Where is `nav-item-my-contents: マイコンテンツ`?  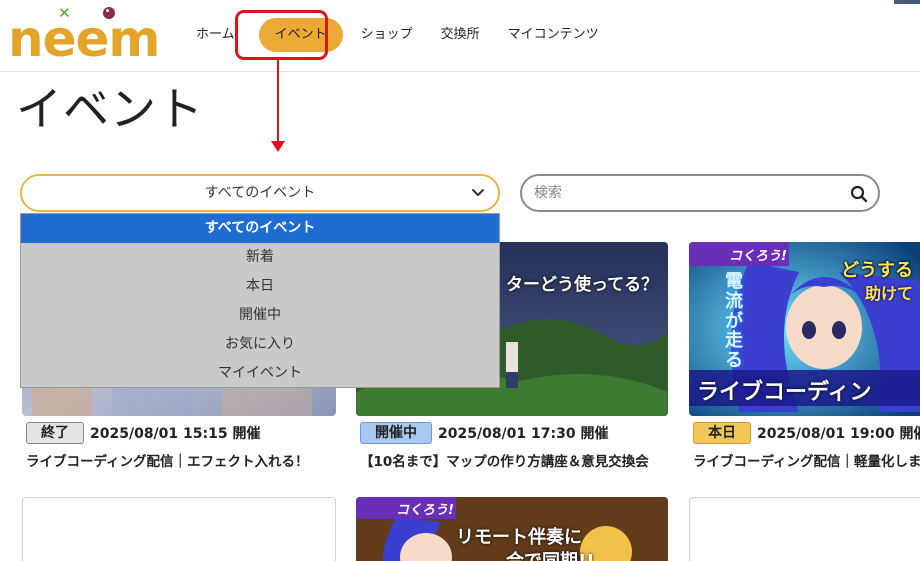 nav-item-my-contents: マイコンテンツ is located at coordinates (553, 35).